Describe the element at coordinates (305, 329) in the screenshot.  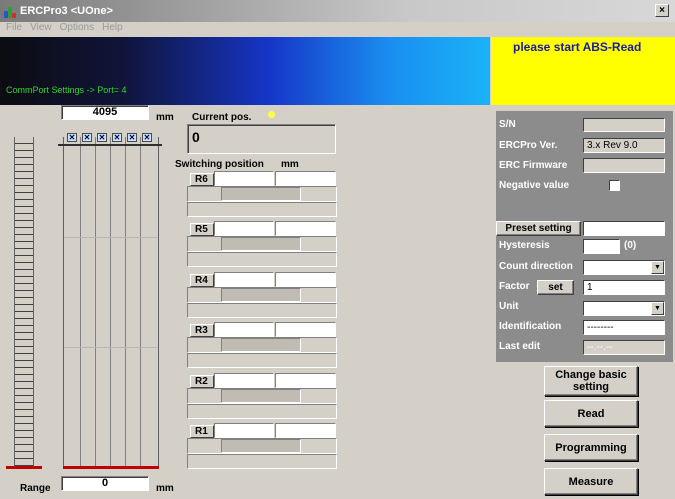
I see `r3-value2-input` at that location.